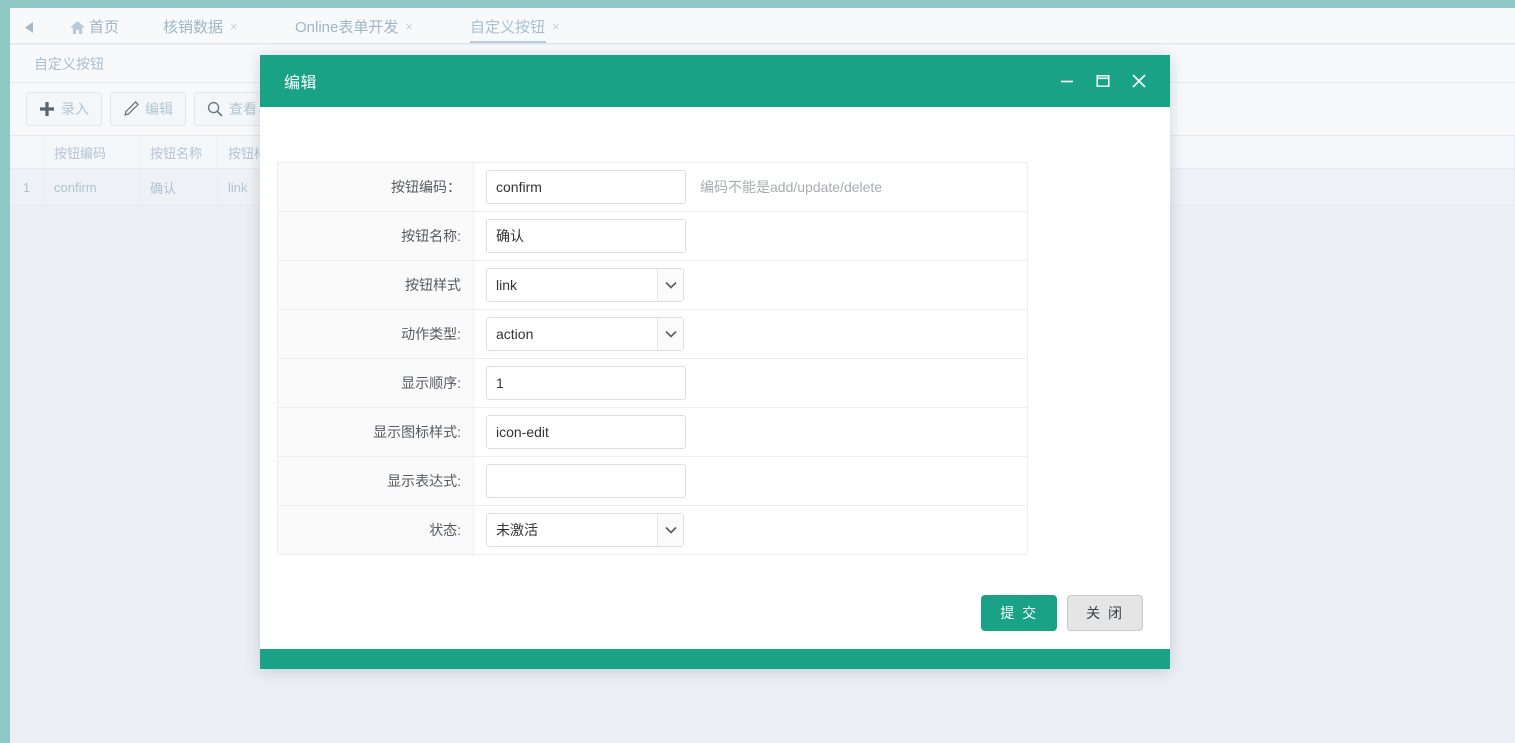 This screenshot has height=743, width=1515. Describe the element at coordinates (586, 481) in the screenshot. I see `display-expression-input` at that location.